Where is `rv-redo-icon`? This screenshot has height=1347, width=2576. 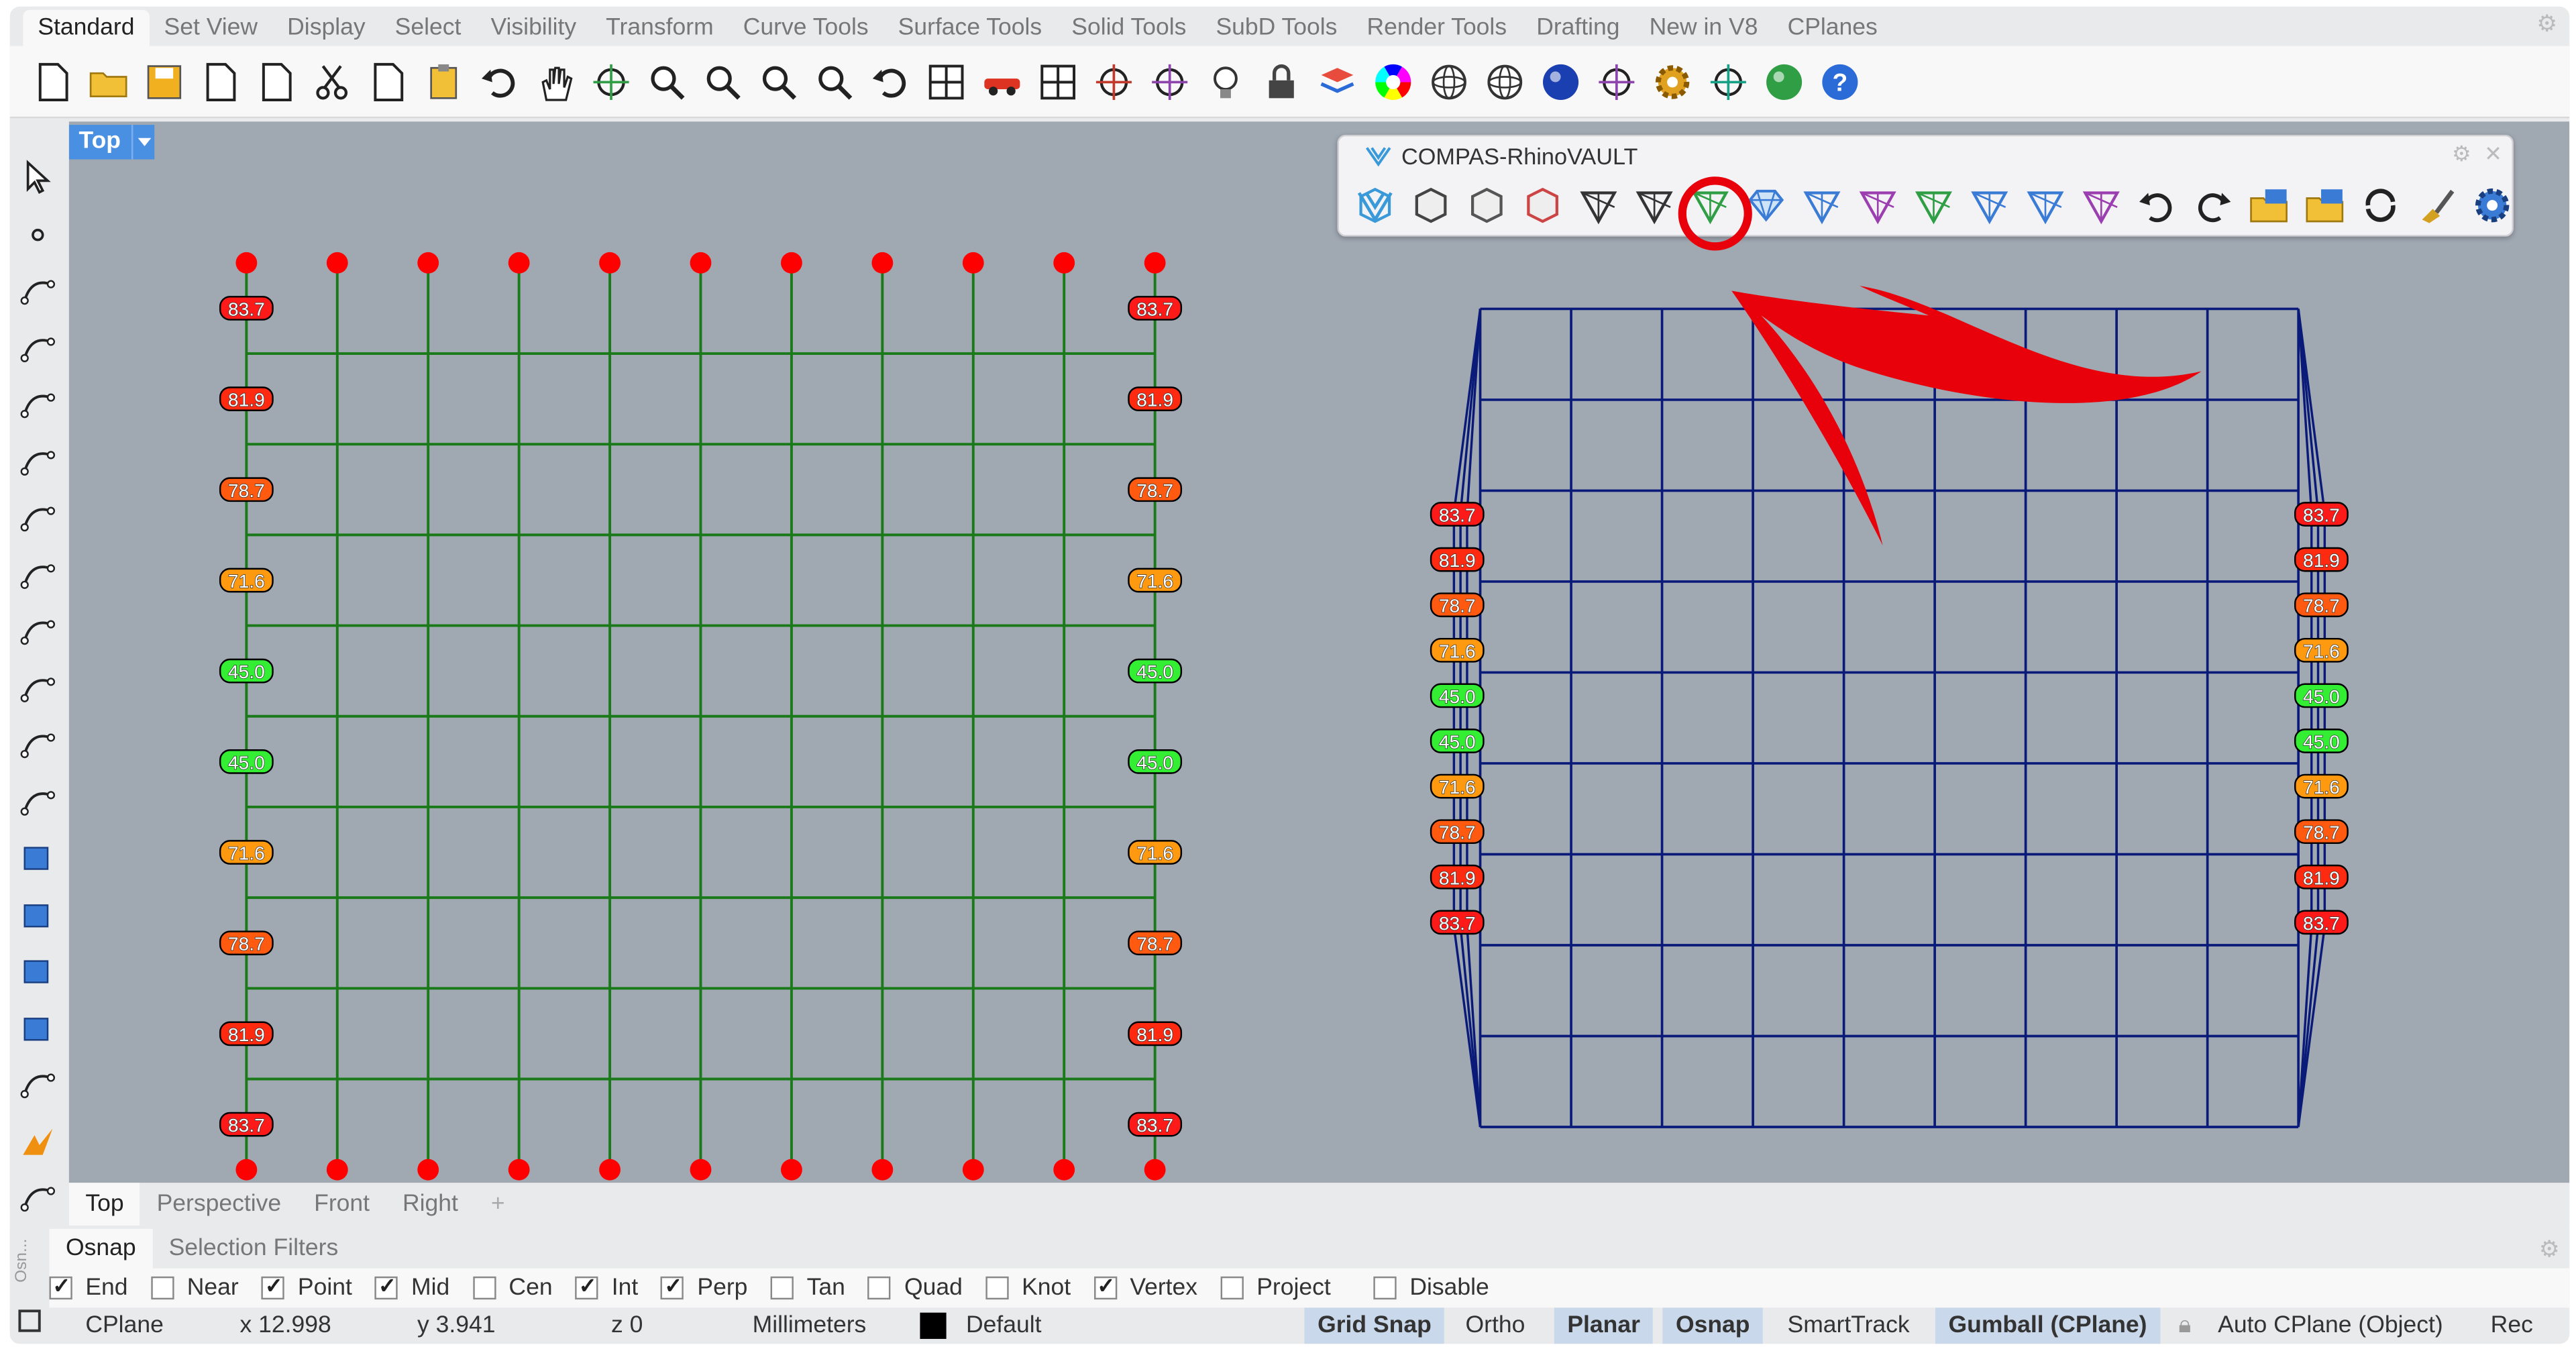
rv-redo-icon is located at coordinates (2213, 205).